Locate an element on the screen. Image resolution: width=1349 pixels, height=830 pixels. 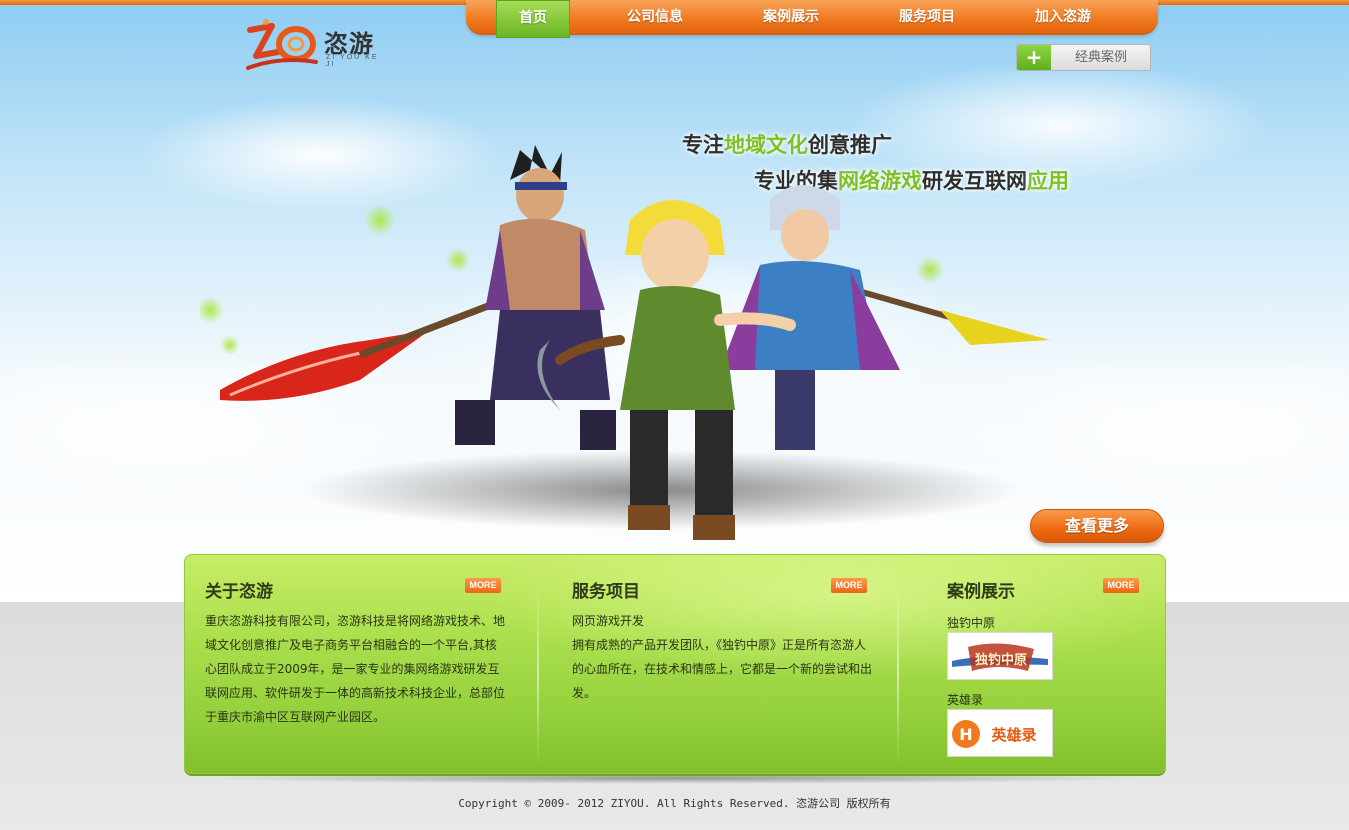
case-thumb-duodiao: 独钓中原 is located at coordinates (1000, 656).